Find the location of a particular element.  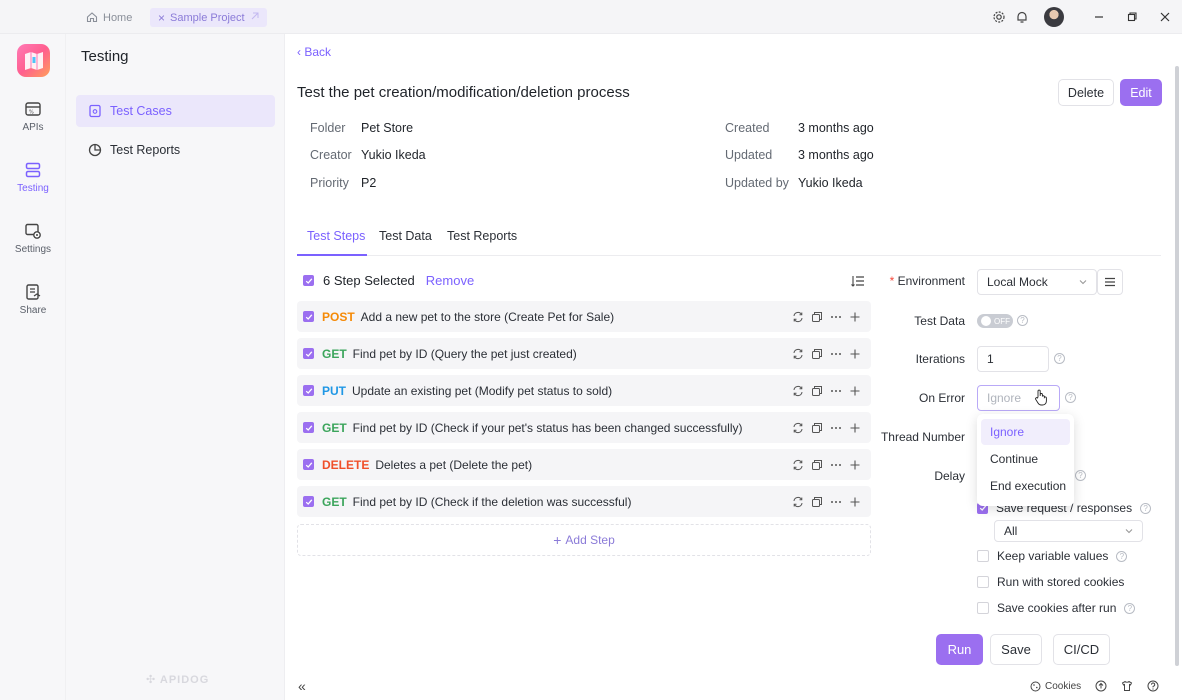

gear-icon is located at coordinates (999, 17).